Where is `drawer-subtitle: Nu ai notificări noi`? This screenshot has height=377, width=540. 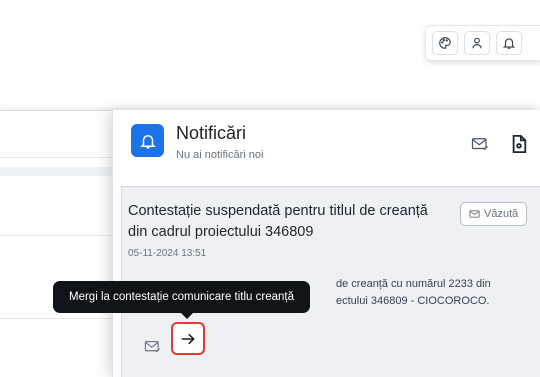 drawer-subtitle: Nu ai notificări noi is located at coordinates (220, 155).